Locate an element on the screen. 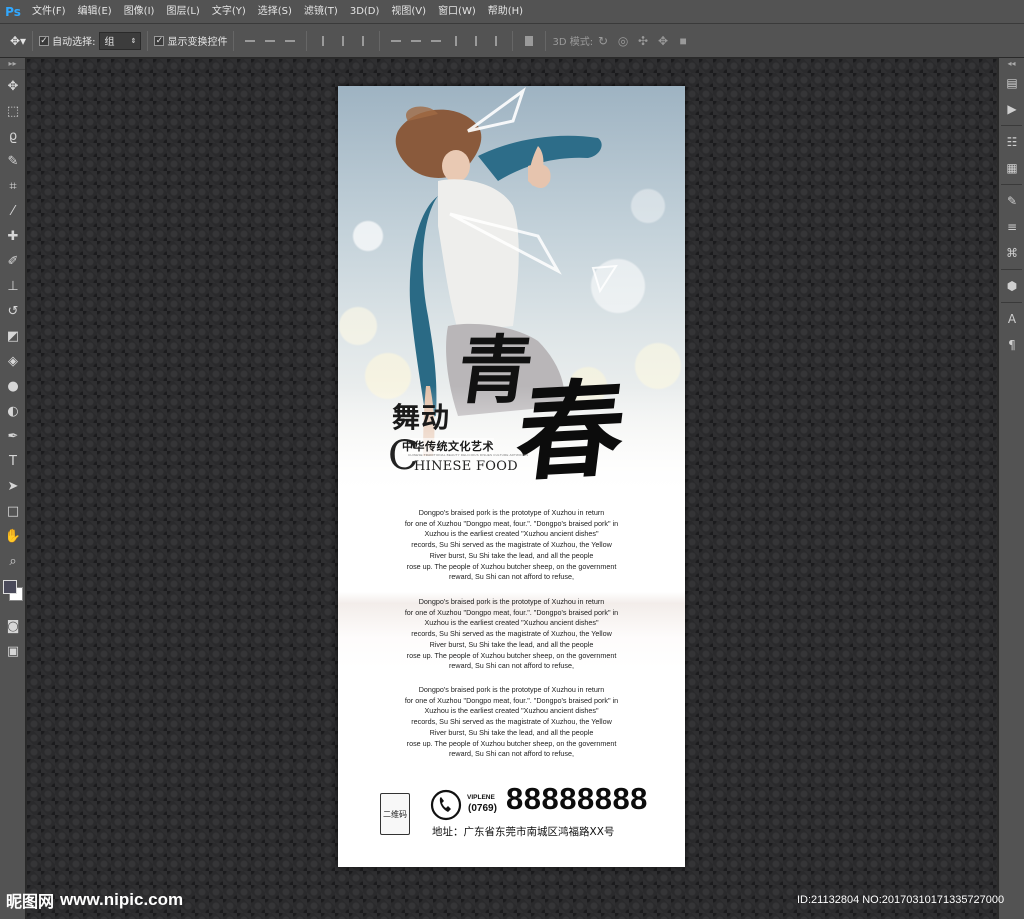  distribute-top-icon is located at coordinates (396, 41).